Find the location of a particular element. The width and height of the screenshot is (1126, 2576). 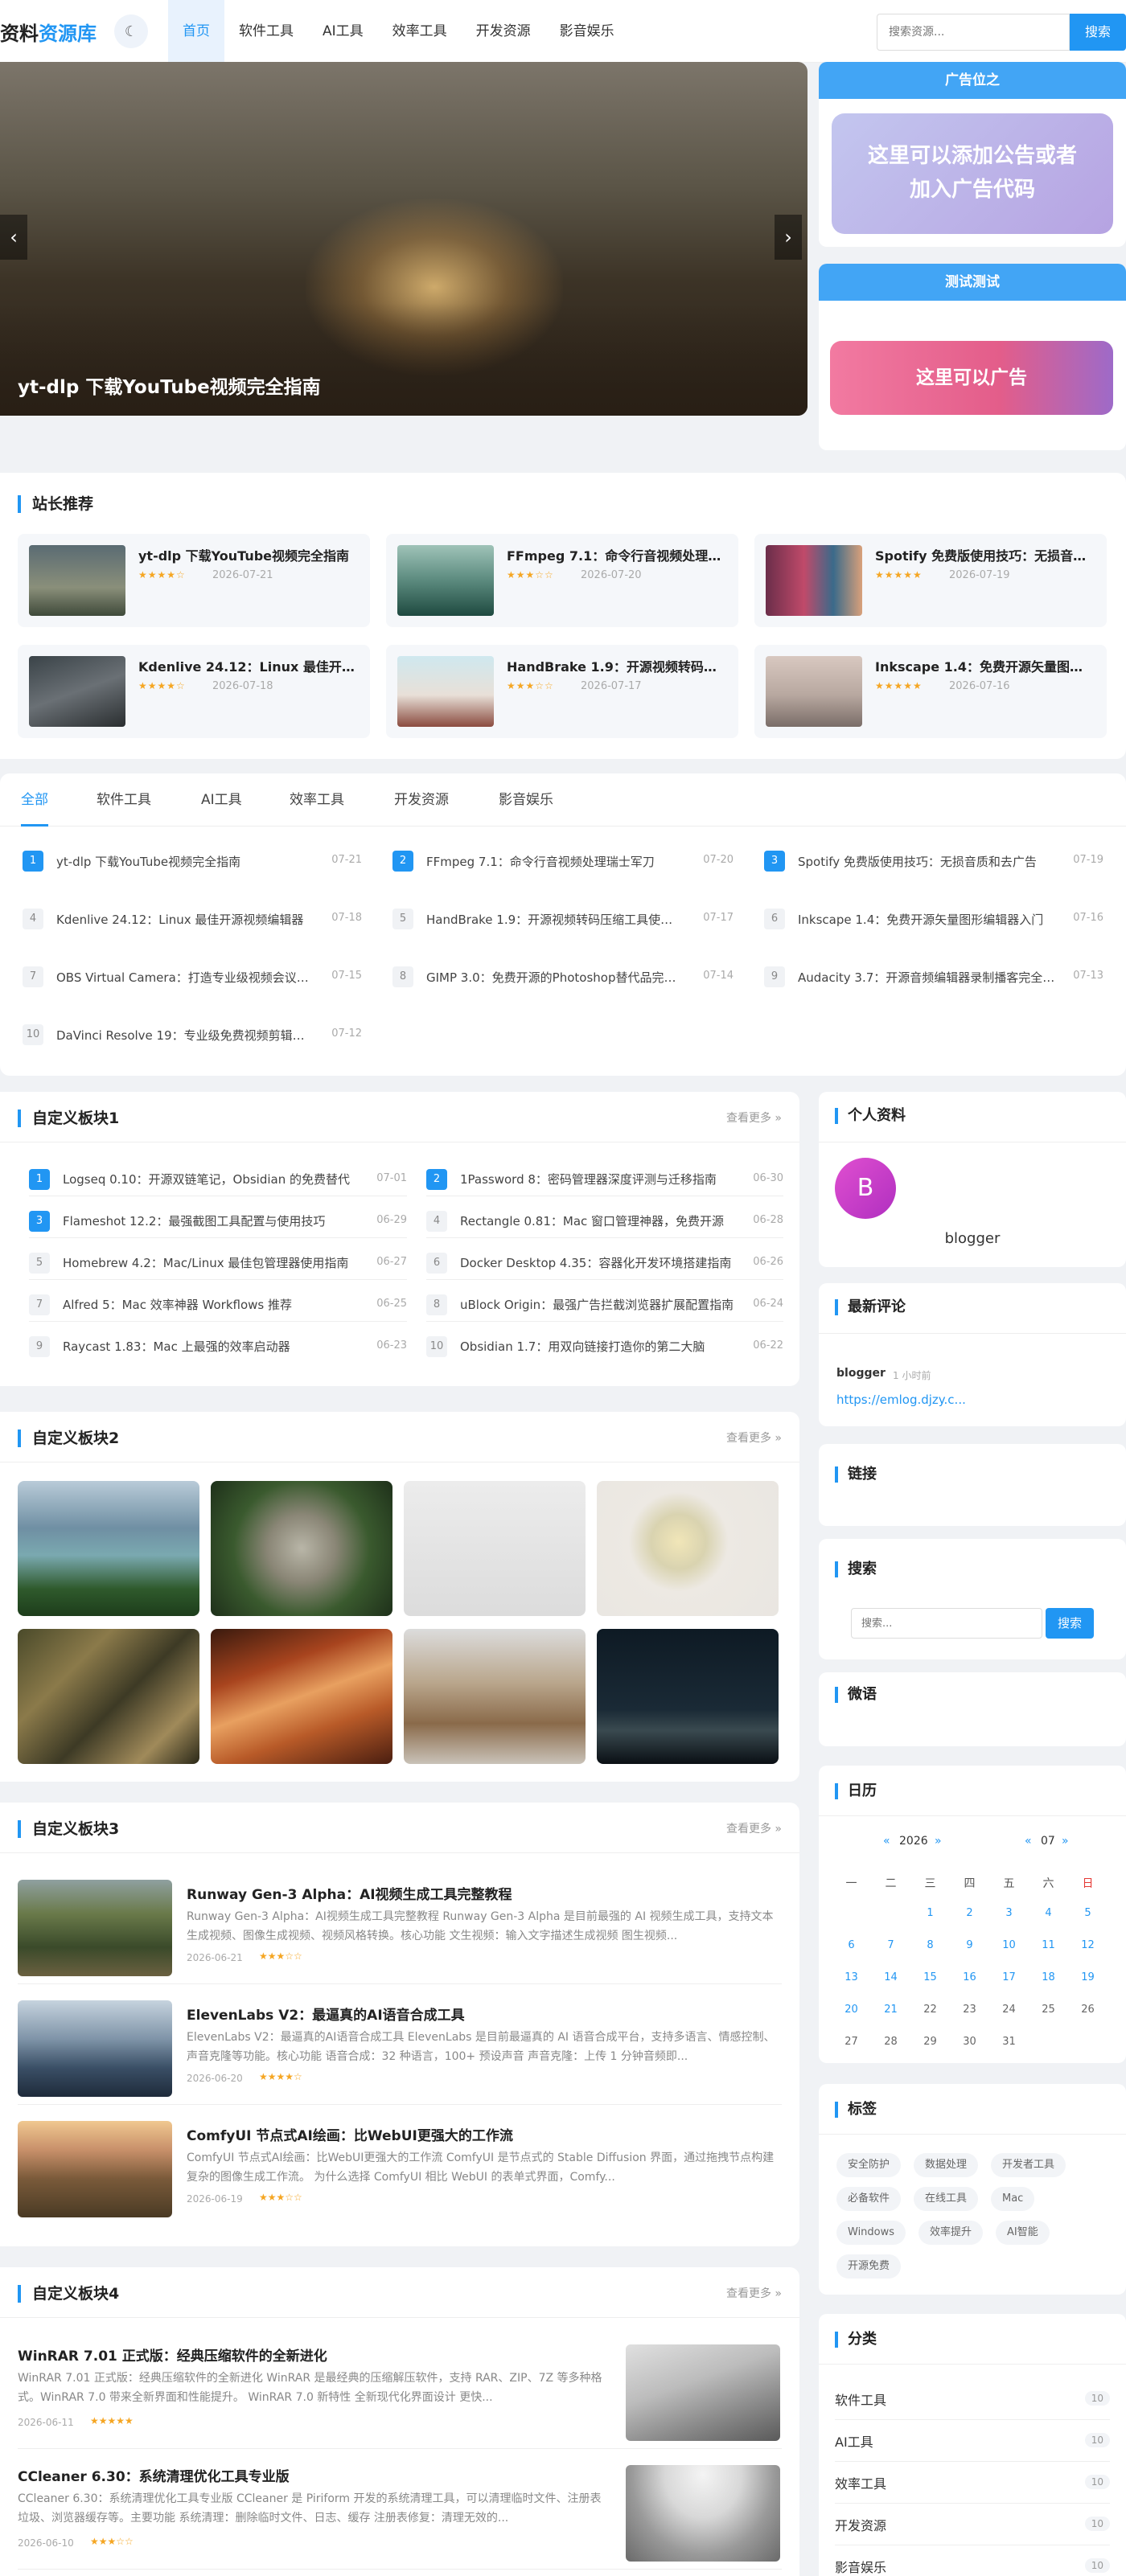

list-item: 3 Flameshot 12.2：最强截图工具配置与使用技巧 06-29 is located at coordinates (218, 1221).